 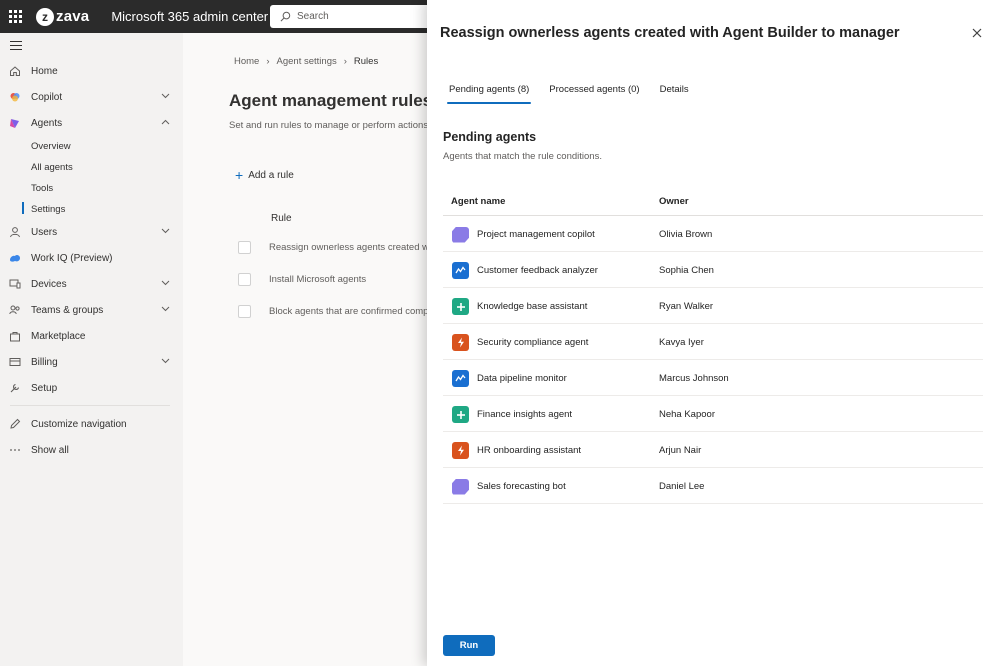 I want to click on nav-label: Teams & groups, so click(x=67, y=310).